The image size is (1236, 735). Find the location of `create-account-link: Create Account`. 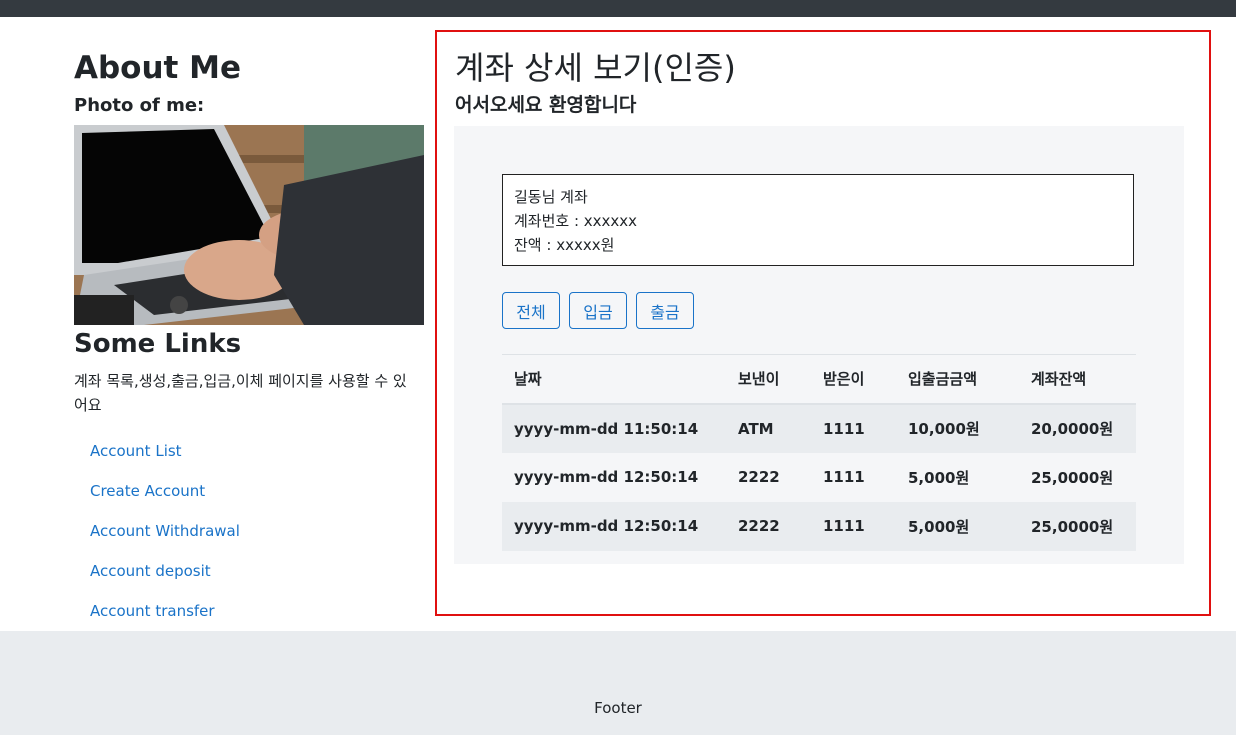

create-account-link: Create Account is located at coordinates (165, 491).